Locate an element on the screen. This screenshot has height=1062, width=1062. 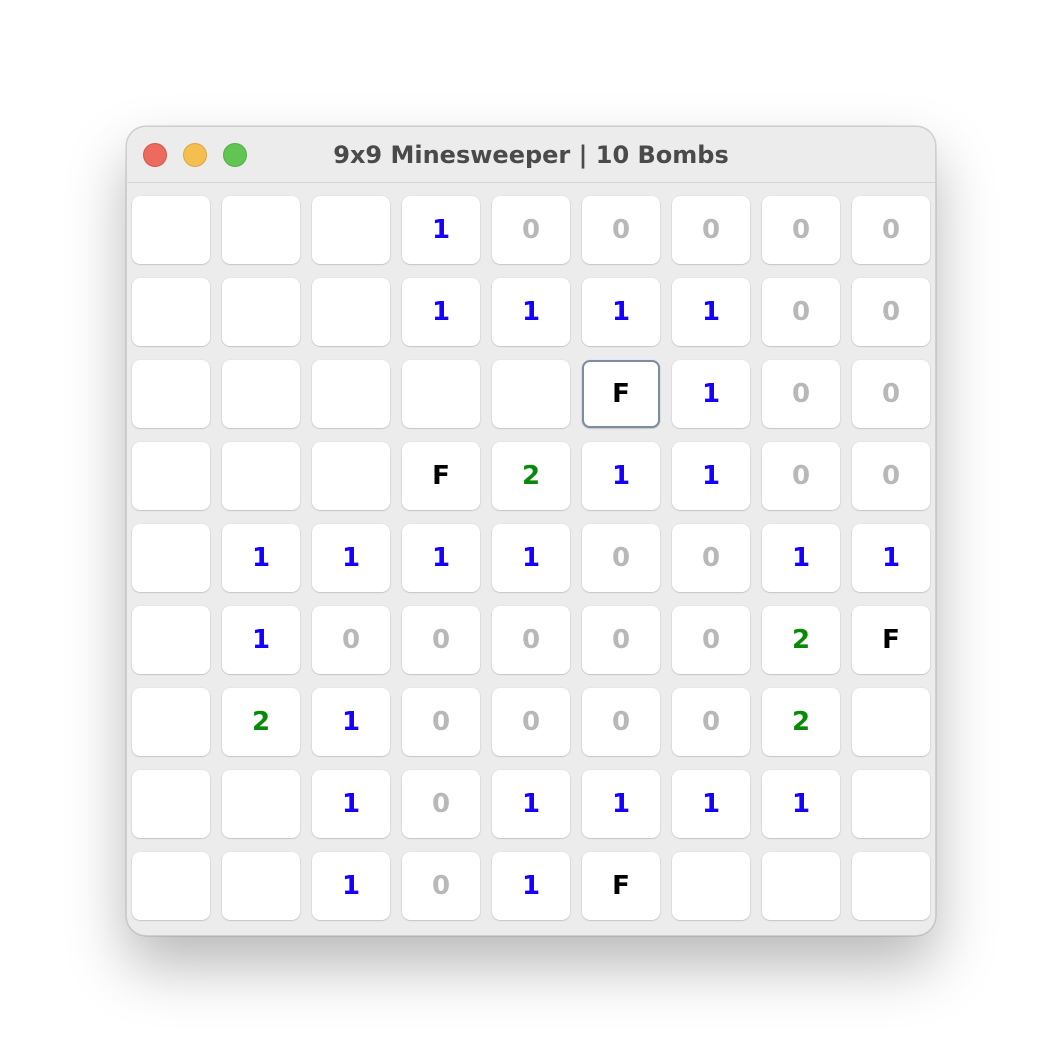
board-cell-r8-c7 is located at coordinates (801, 886).